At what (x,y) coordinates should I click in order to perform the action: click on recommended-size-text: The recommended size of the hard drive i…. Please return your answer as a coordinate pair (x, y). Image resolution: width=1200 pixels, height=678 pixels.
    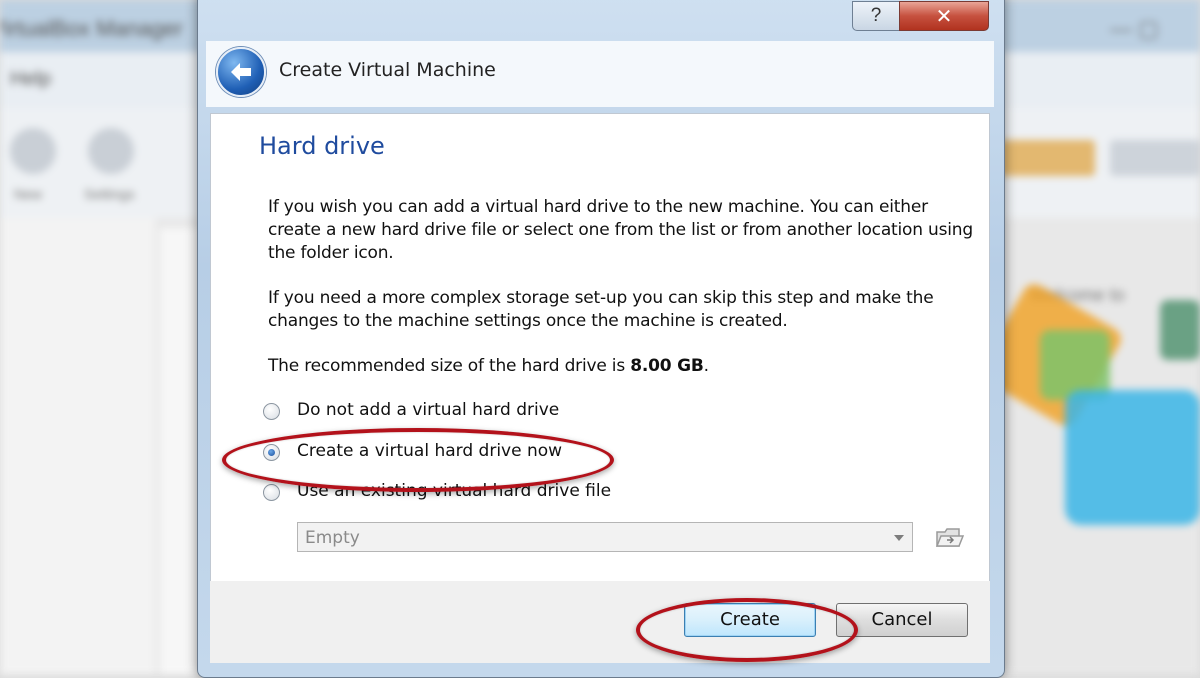
    Looking at the image, I should click on (623, 366).